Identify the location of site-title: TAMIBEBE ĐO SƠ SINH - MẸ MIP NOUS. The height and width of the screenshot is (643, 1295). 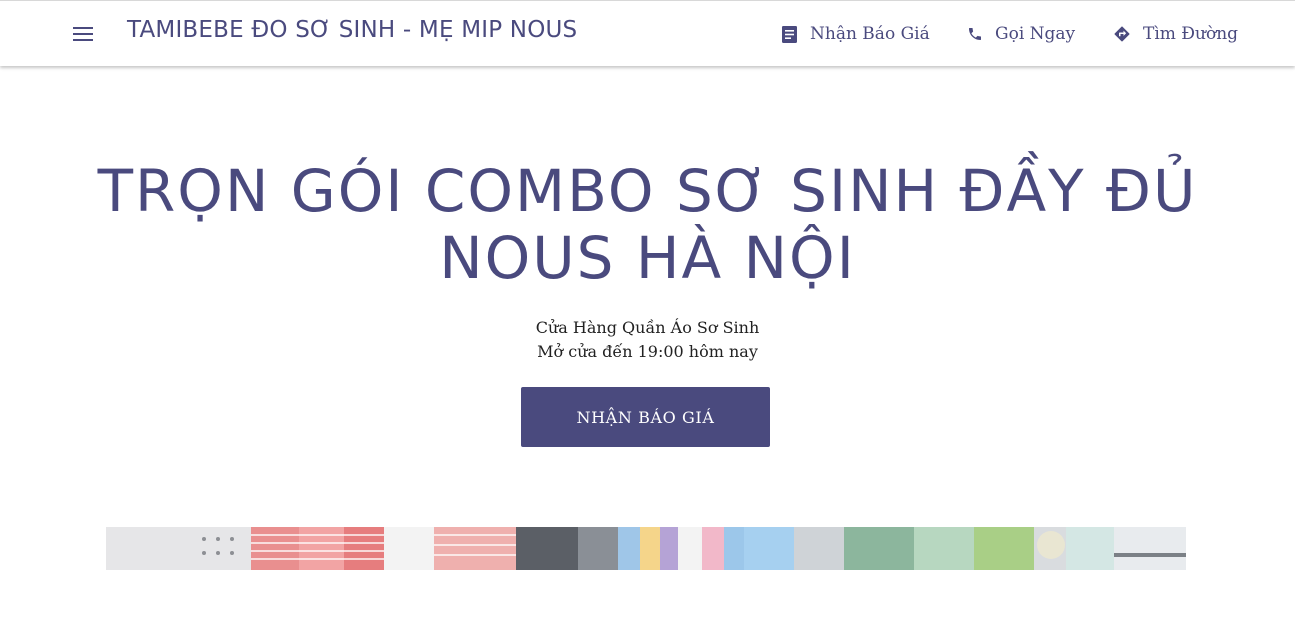
(352, 30).